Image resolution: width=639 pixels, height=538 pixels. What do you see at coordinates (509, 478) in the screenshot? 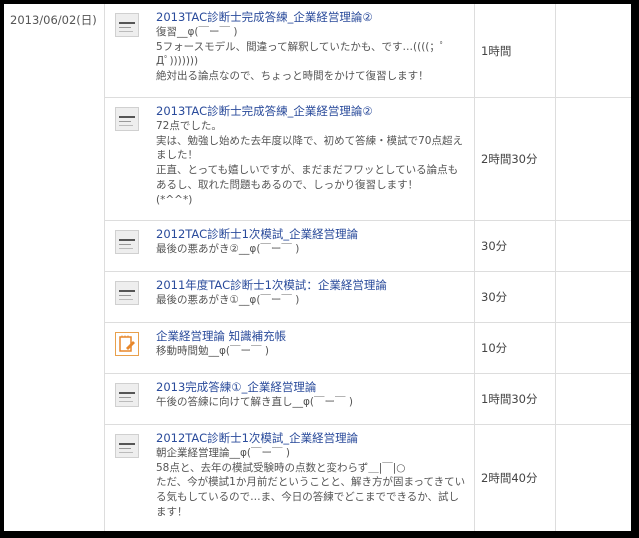
I see `duration-value: 2時間40分` at bounding box center [509, 478].